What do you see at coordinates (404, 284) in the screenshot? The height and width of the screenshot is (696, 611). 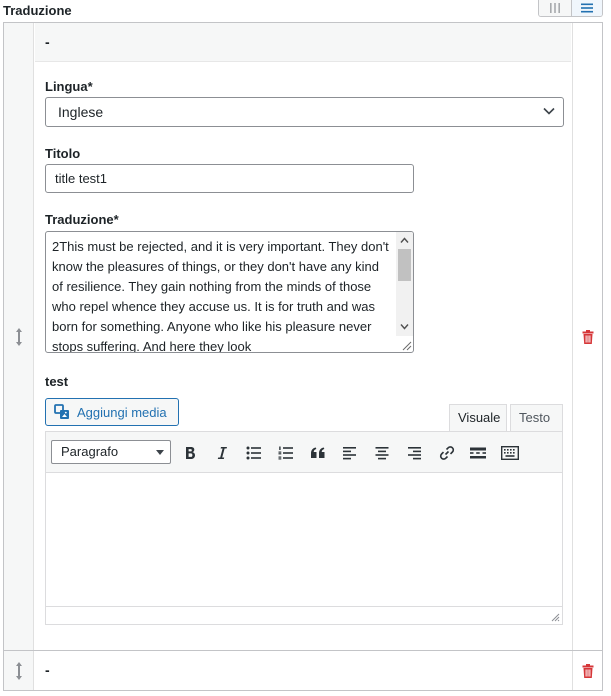 I see `textarea-scrollbar` at bounding box center [404, 284].